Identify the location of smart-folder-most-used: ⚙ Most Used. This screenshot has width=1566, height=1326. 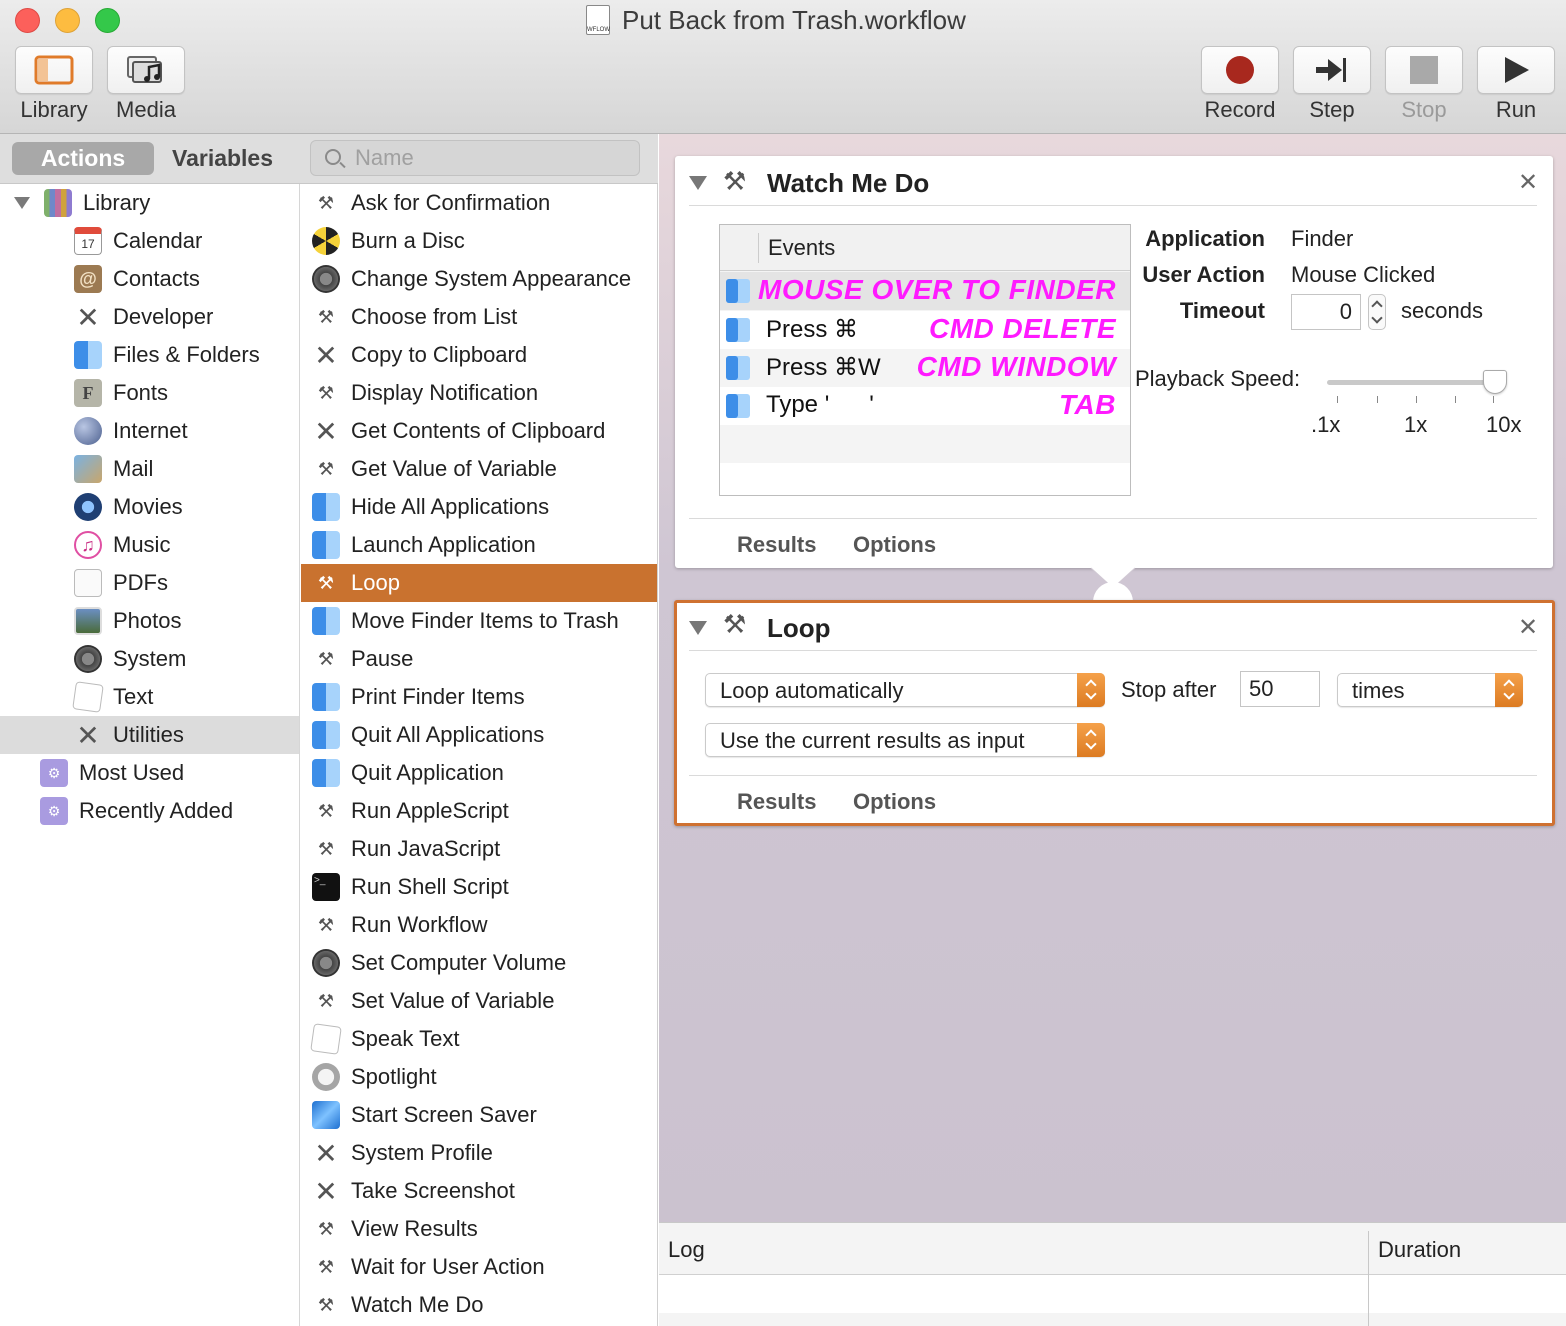
(149, 773).